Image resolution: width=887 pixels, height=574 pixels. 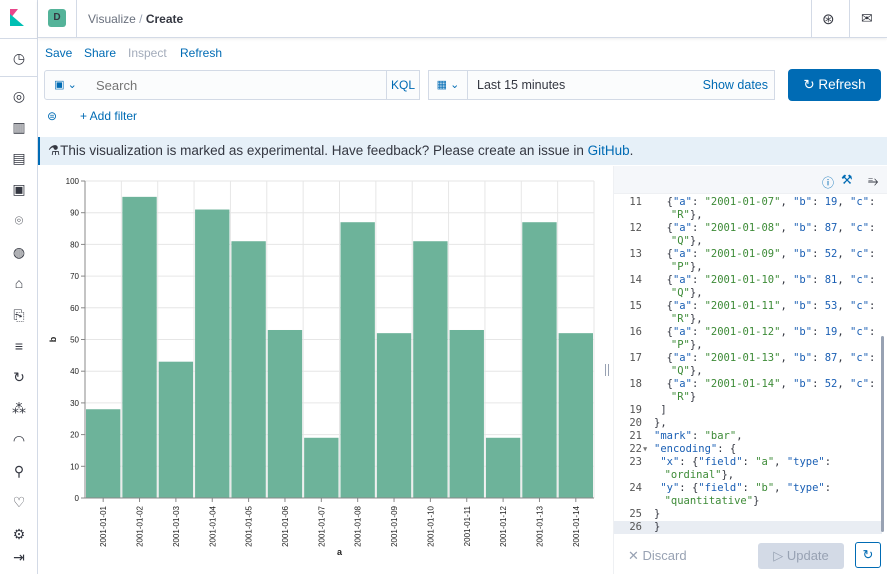 What do you see at coordinates (19, 315) in the screenshot?
I see `logs-icon: ⎘` at bounding box center [19, 315].